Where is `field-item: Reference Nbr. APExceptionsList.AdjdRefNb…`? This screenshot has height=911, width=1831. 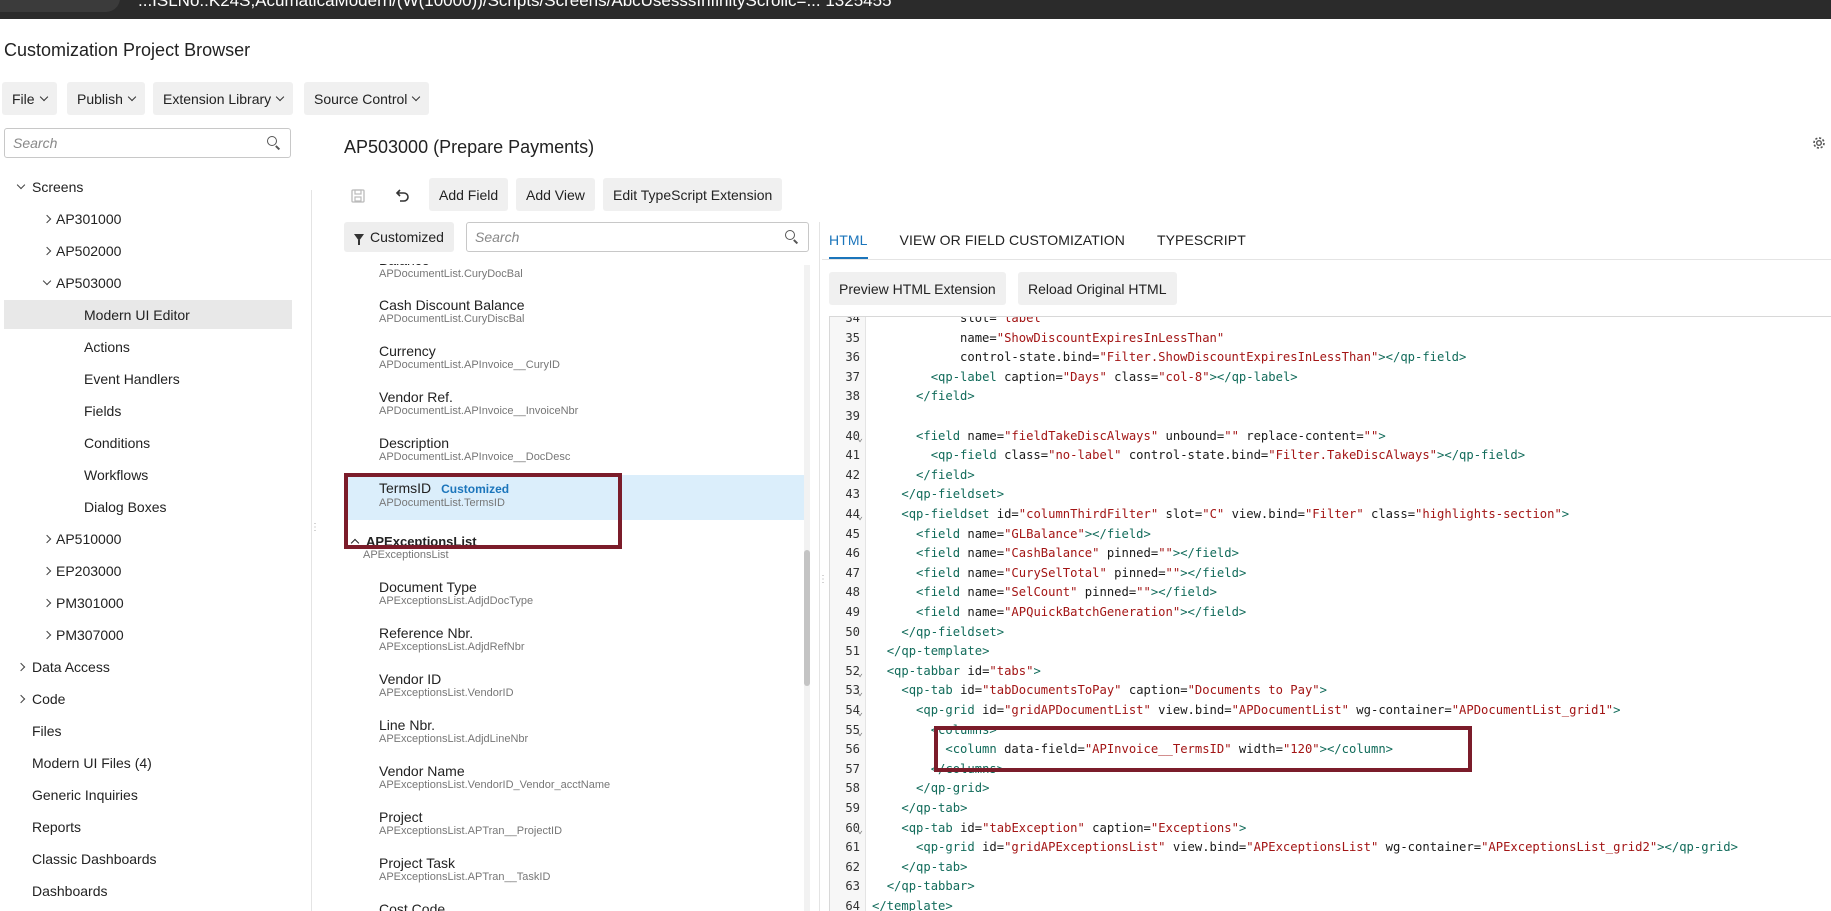
field-item: Reference Nbr. APExceptionsList.AdjdRefNb… is located at coordinates (589, 639).